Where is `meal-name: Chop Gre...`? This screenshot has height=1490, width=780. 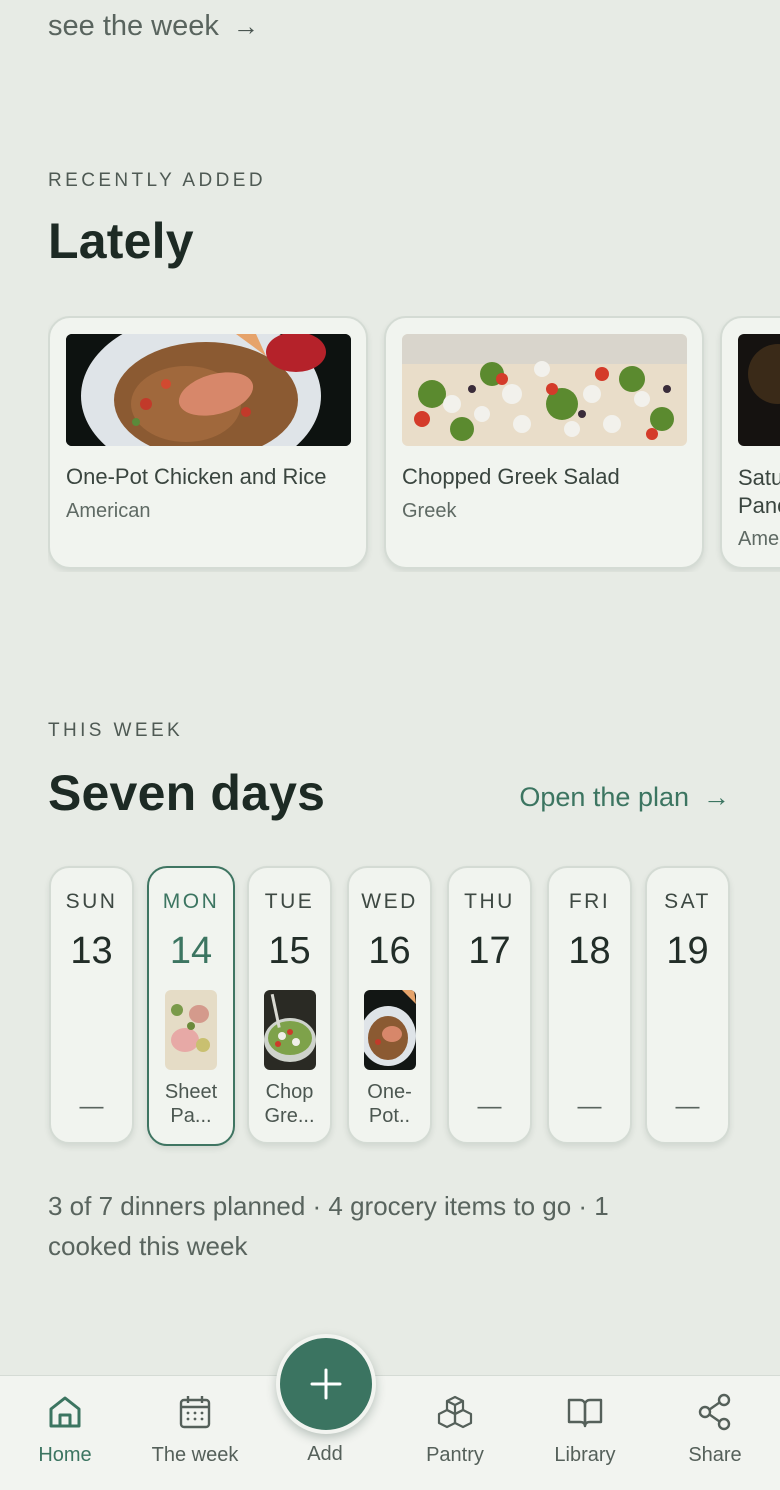 meal-name: Chop Gre... is located at coordinates (289, 1104).